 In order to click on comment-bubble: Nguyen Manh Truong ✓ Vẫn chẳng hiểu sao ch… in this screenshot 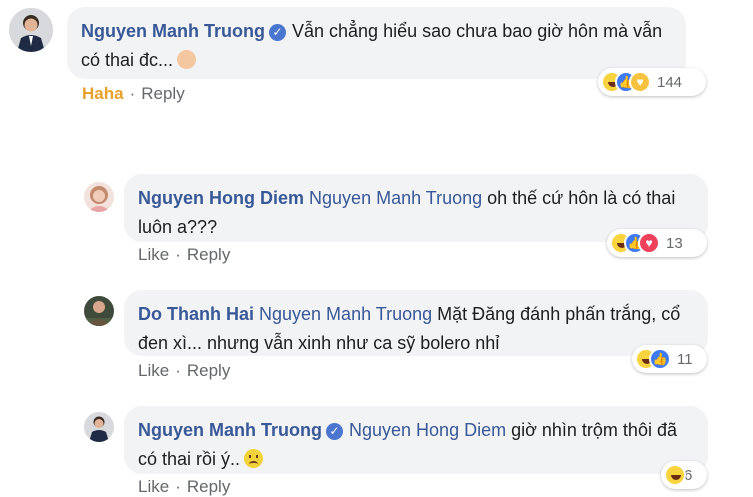, I will do `click(376, 43)`.